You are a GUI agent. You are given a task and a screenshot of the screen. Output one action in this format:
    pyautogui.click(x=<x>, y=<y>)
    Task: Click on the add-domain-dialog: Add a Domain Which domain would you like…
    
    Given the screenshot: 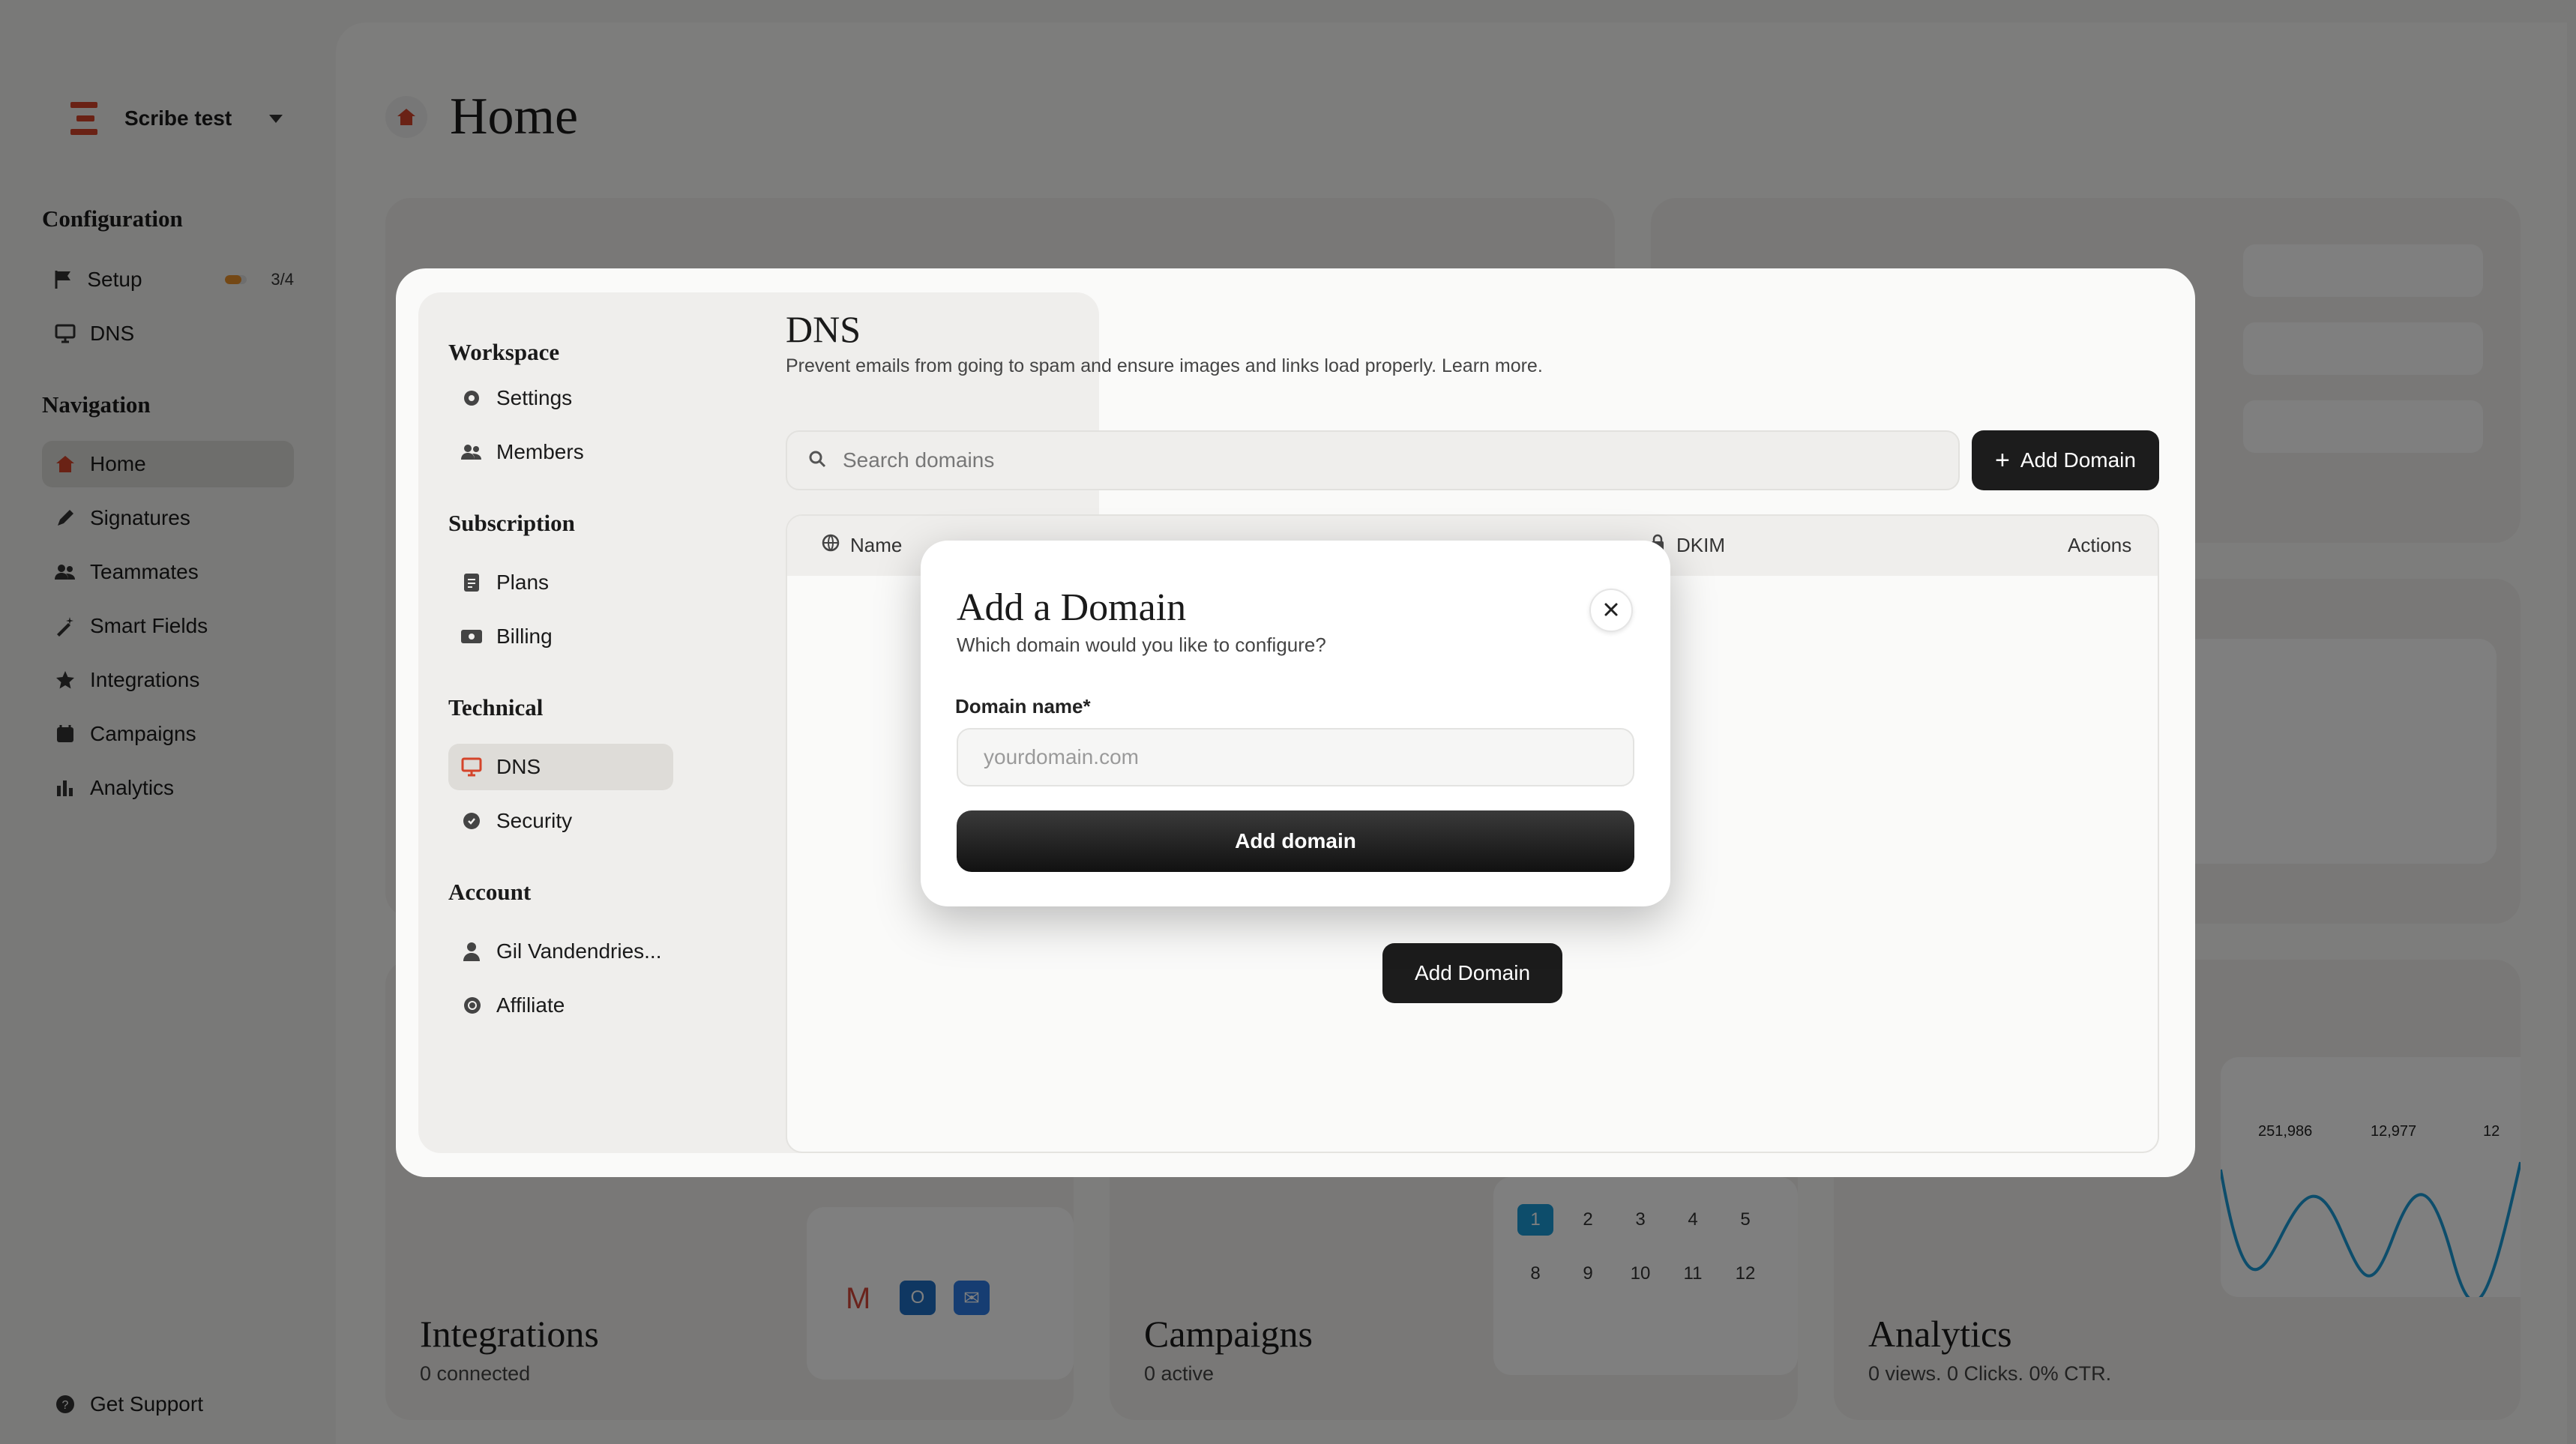 What is the action you would take?
    pyautogui.click(x=1295, y=723)
    